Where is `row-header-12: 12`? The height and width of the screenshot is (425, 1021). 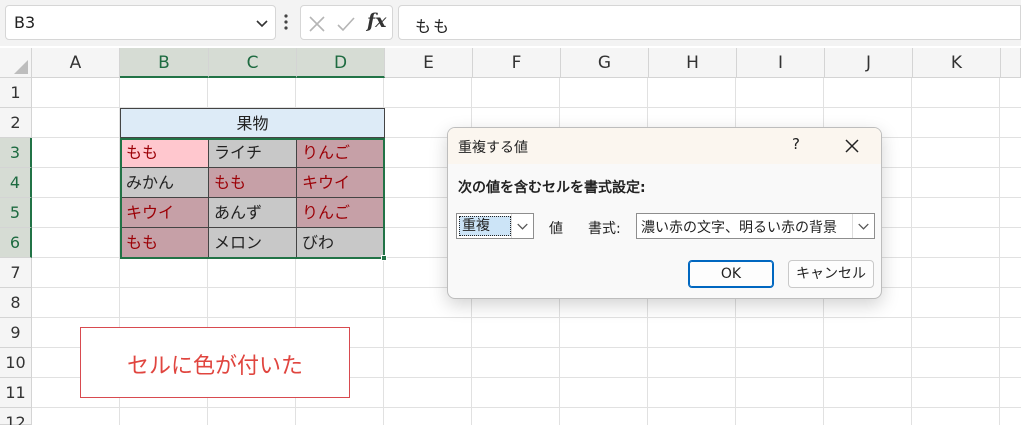
row-header-12: 12 is located at coordinates (16, 416).